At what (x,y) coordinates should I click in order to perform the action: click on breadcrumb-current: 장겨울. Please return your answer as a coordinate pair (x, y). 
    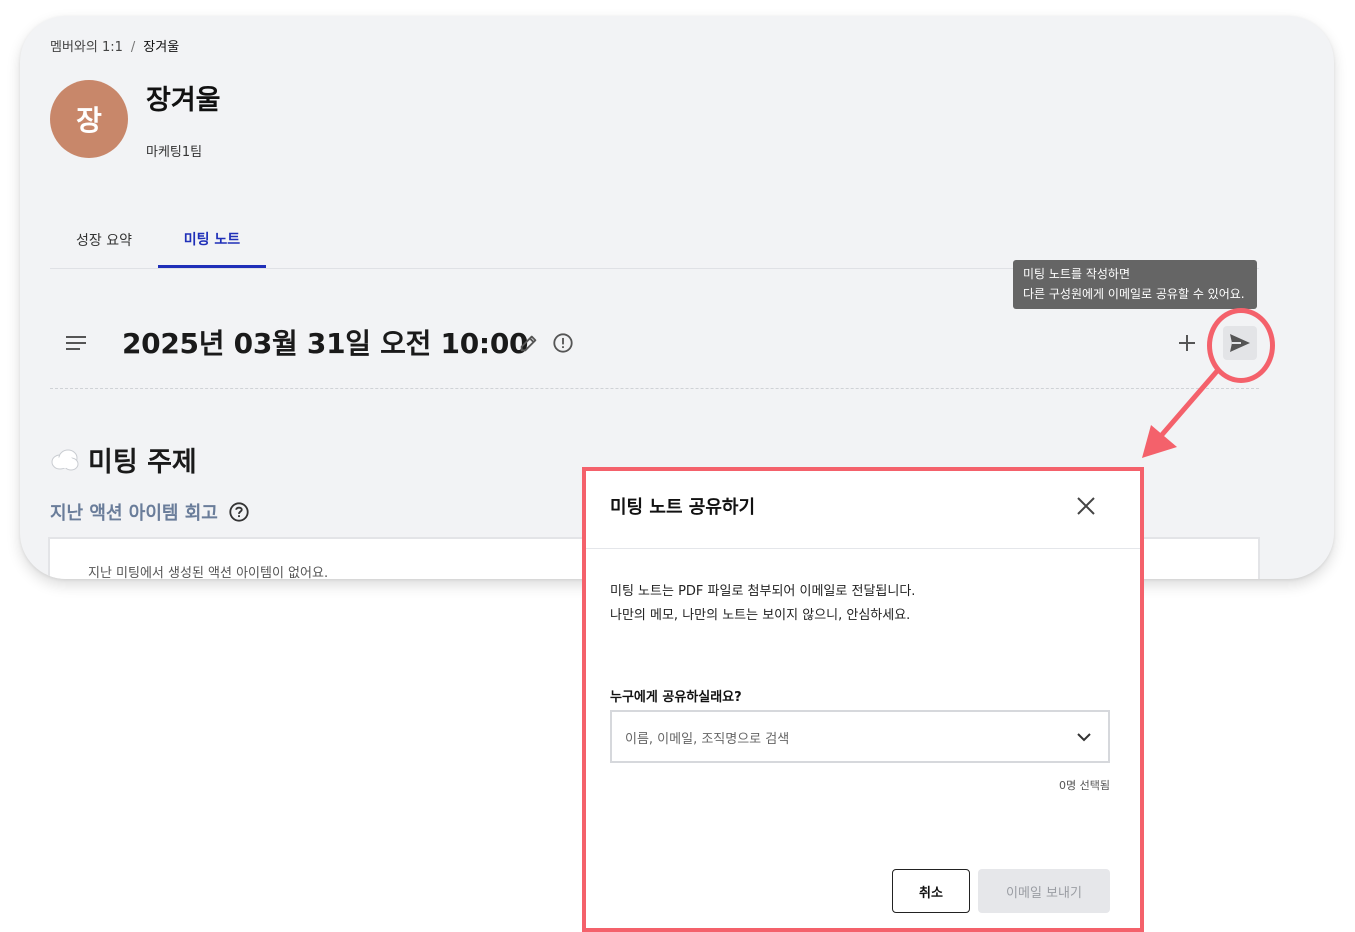
    Looking at the image, I should click on (161, 47).